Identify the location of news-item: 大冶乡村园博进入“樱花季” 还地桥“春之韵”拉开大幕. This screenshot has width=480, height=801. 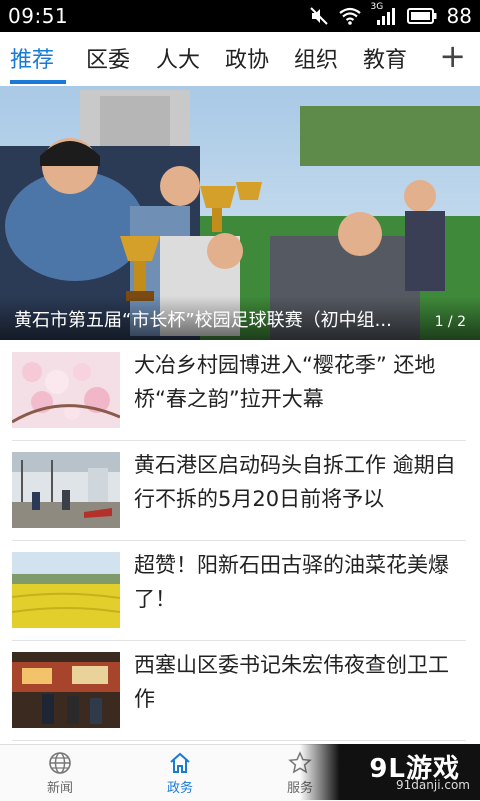
(239, 390).